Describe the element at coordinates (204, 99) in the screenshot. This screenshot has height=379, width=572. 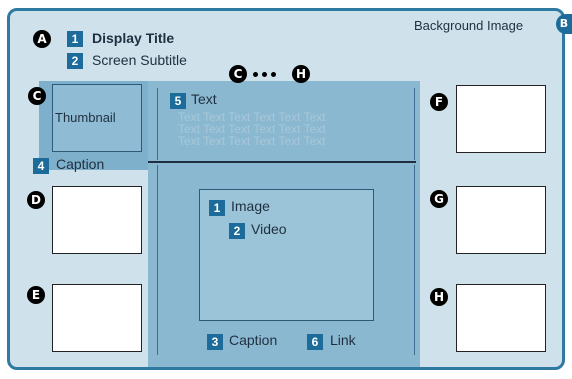
I see `text-panel-title: Text` at that location.